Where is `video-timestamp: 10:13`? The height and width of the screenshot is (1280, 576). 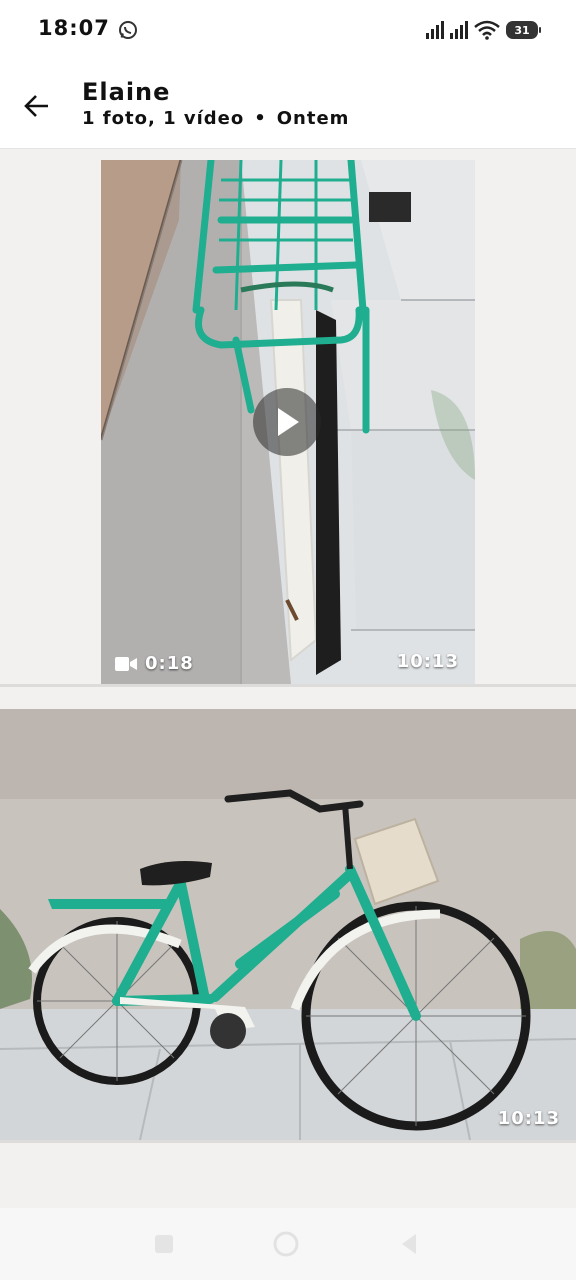
video-timestamp: 10:13 is located at coordinates (427, 661).